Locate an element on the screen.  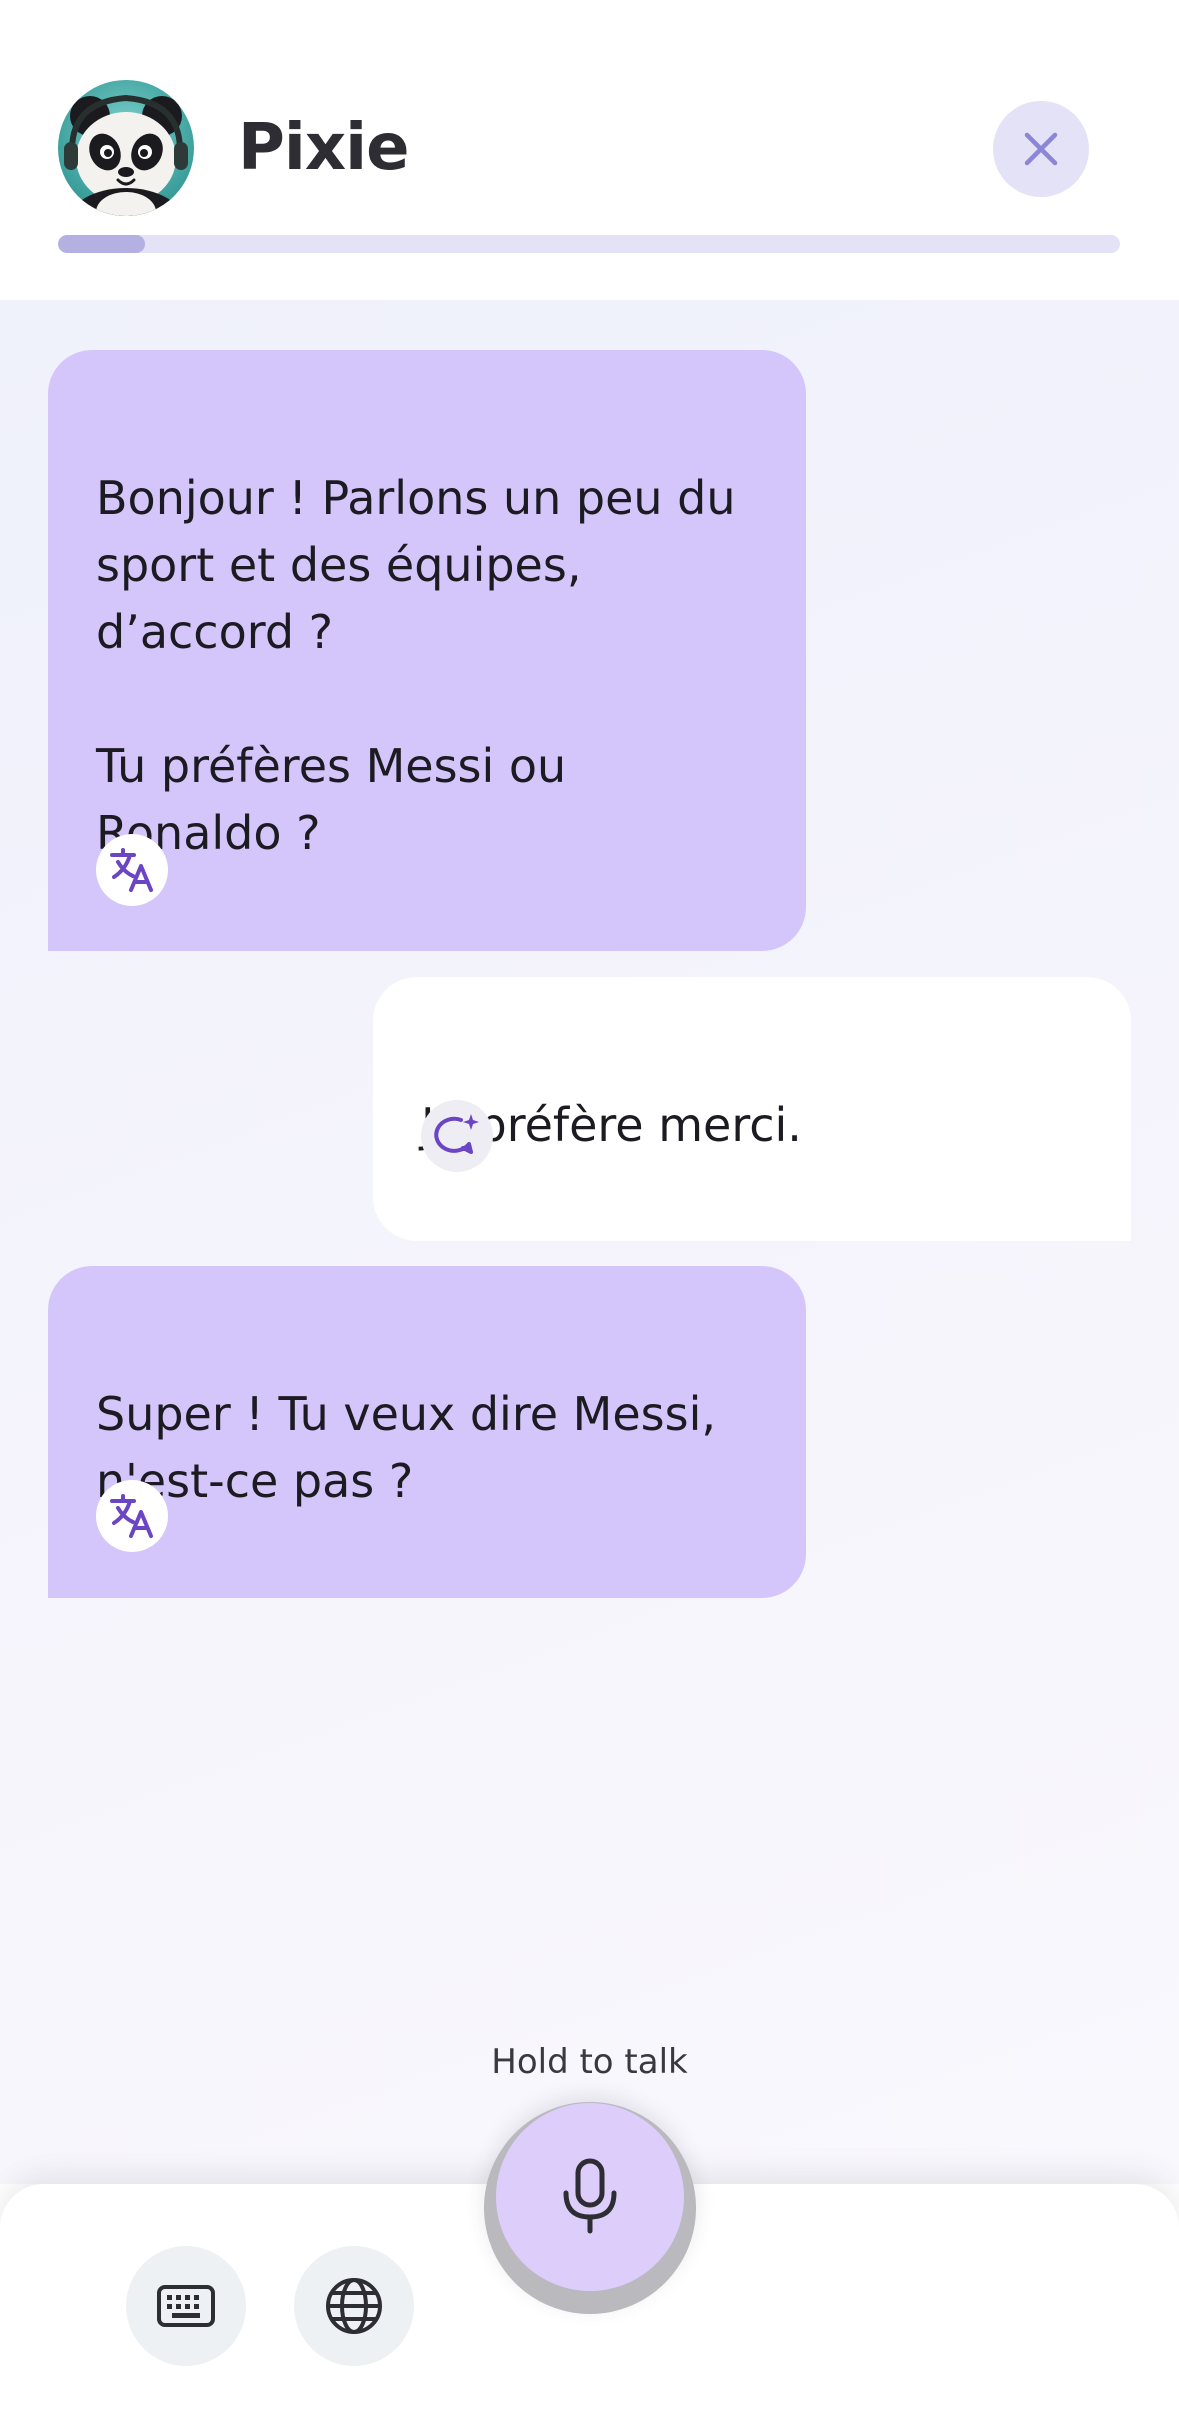
close-icon is located at coordinates (1041, 149).